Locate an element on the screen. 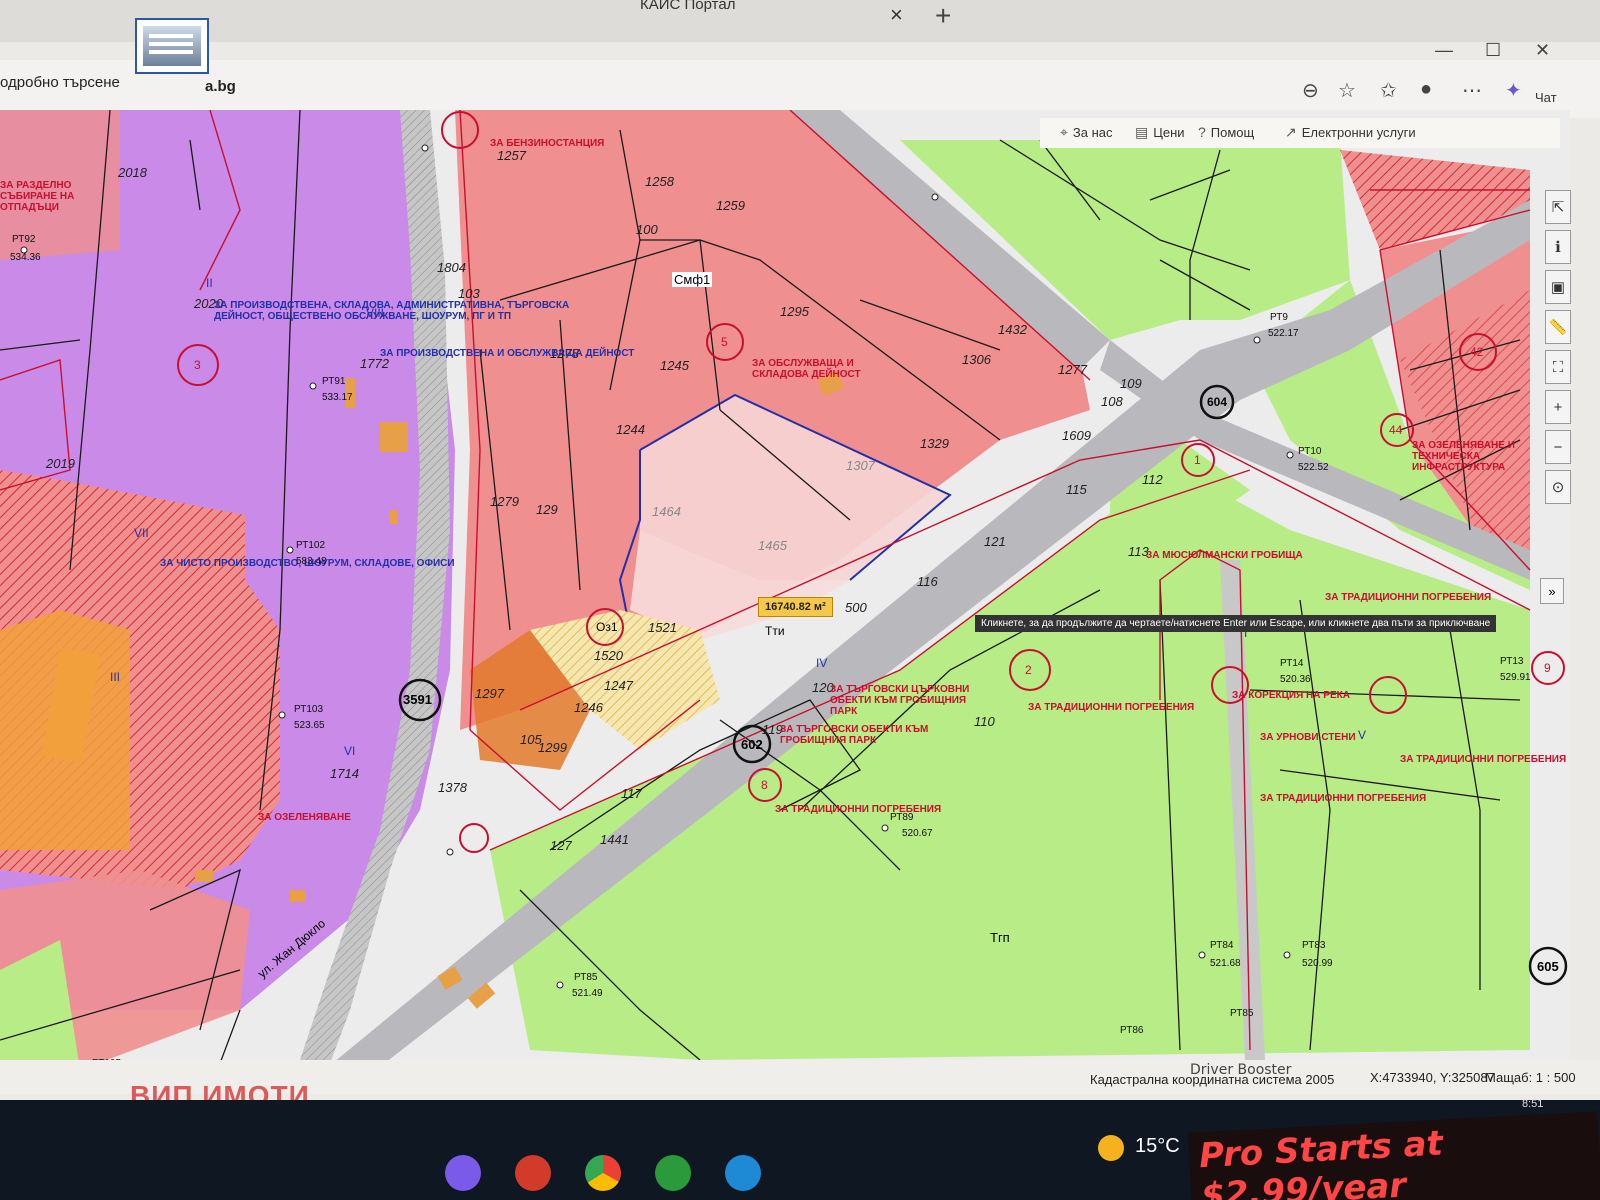 Image resolution: width=1600 pixels, height=1200 pixels. area-measurement-badge: 16740.82 м² is located at coordinates (795, 607).